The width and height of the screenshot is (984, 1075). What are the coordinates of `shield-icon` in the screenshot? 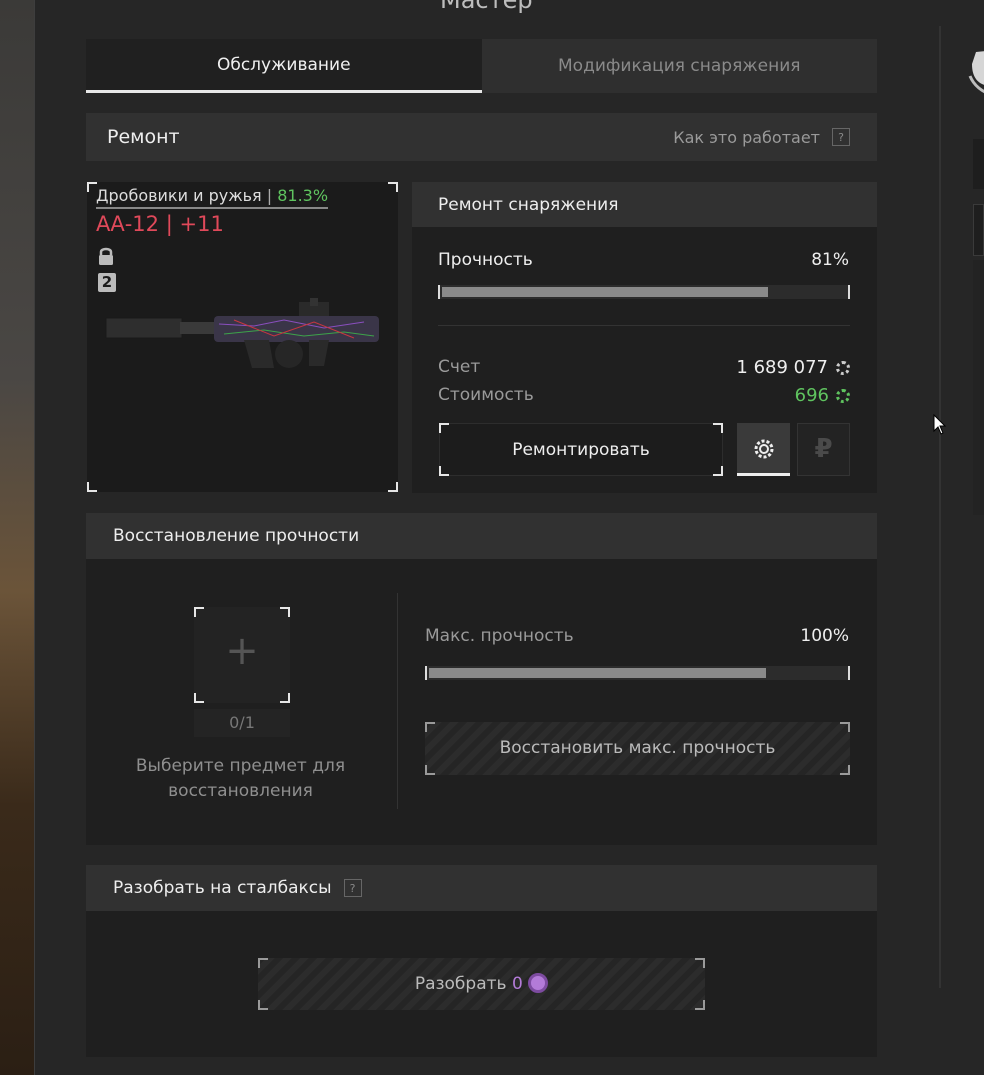 It's located at (975, 73).